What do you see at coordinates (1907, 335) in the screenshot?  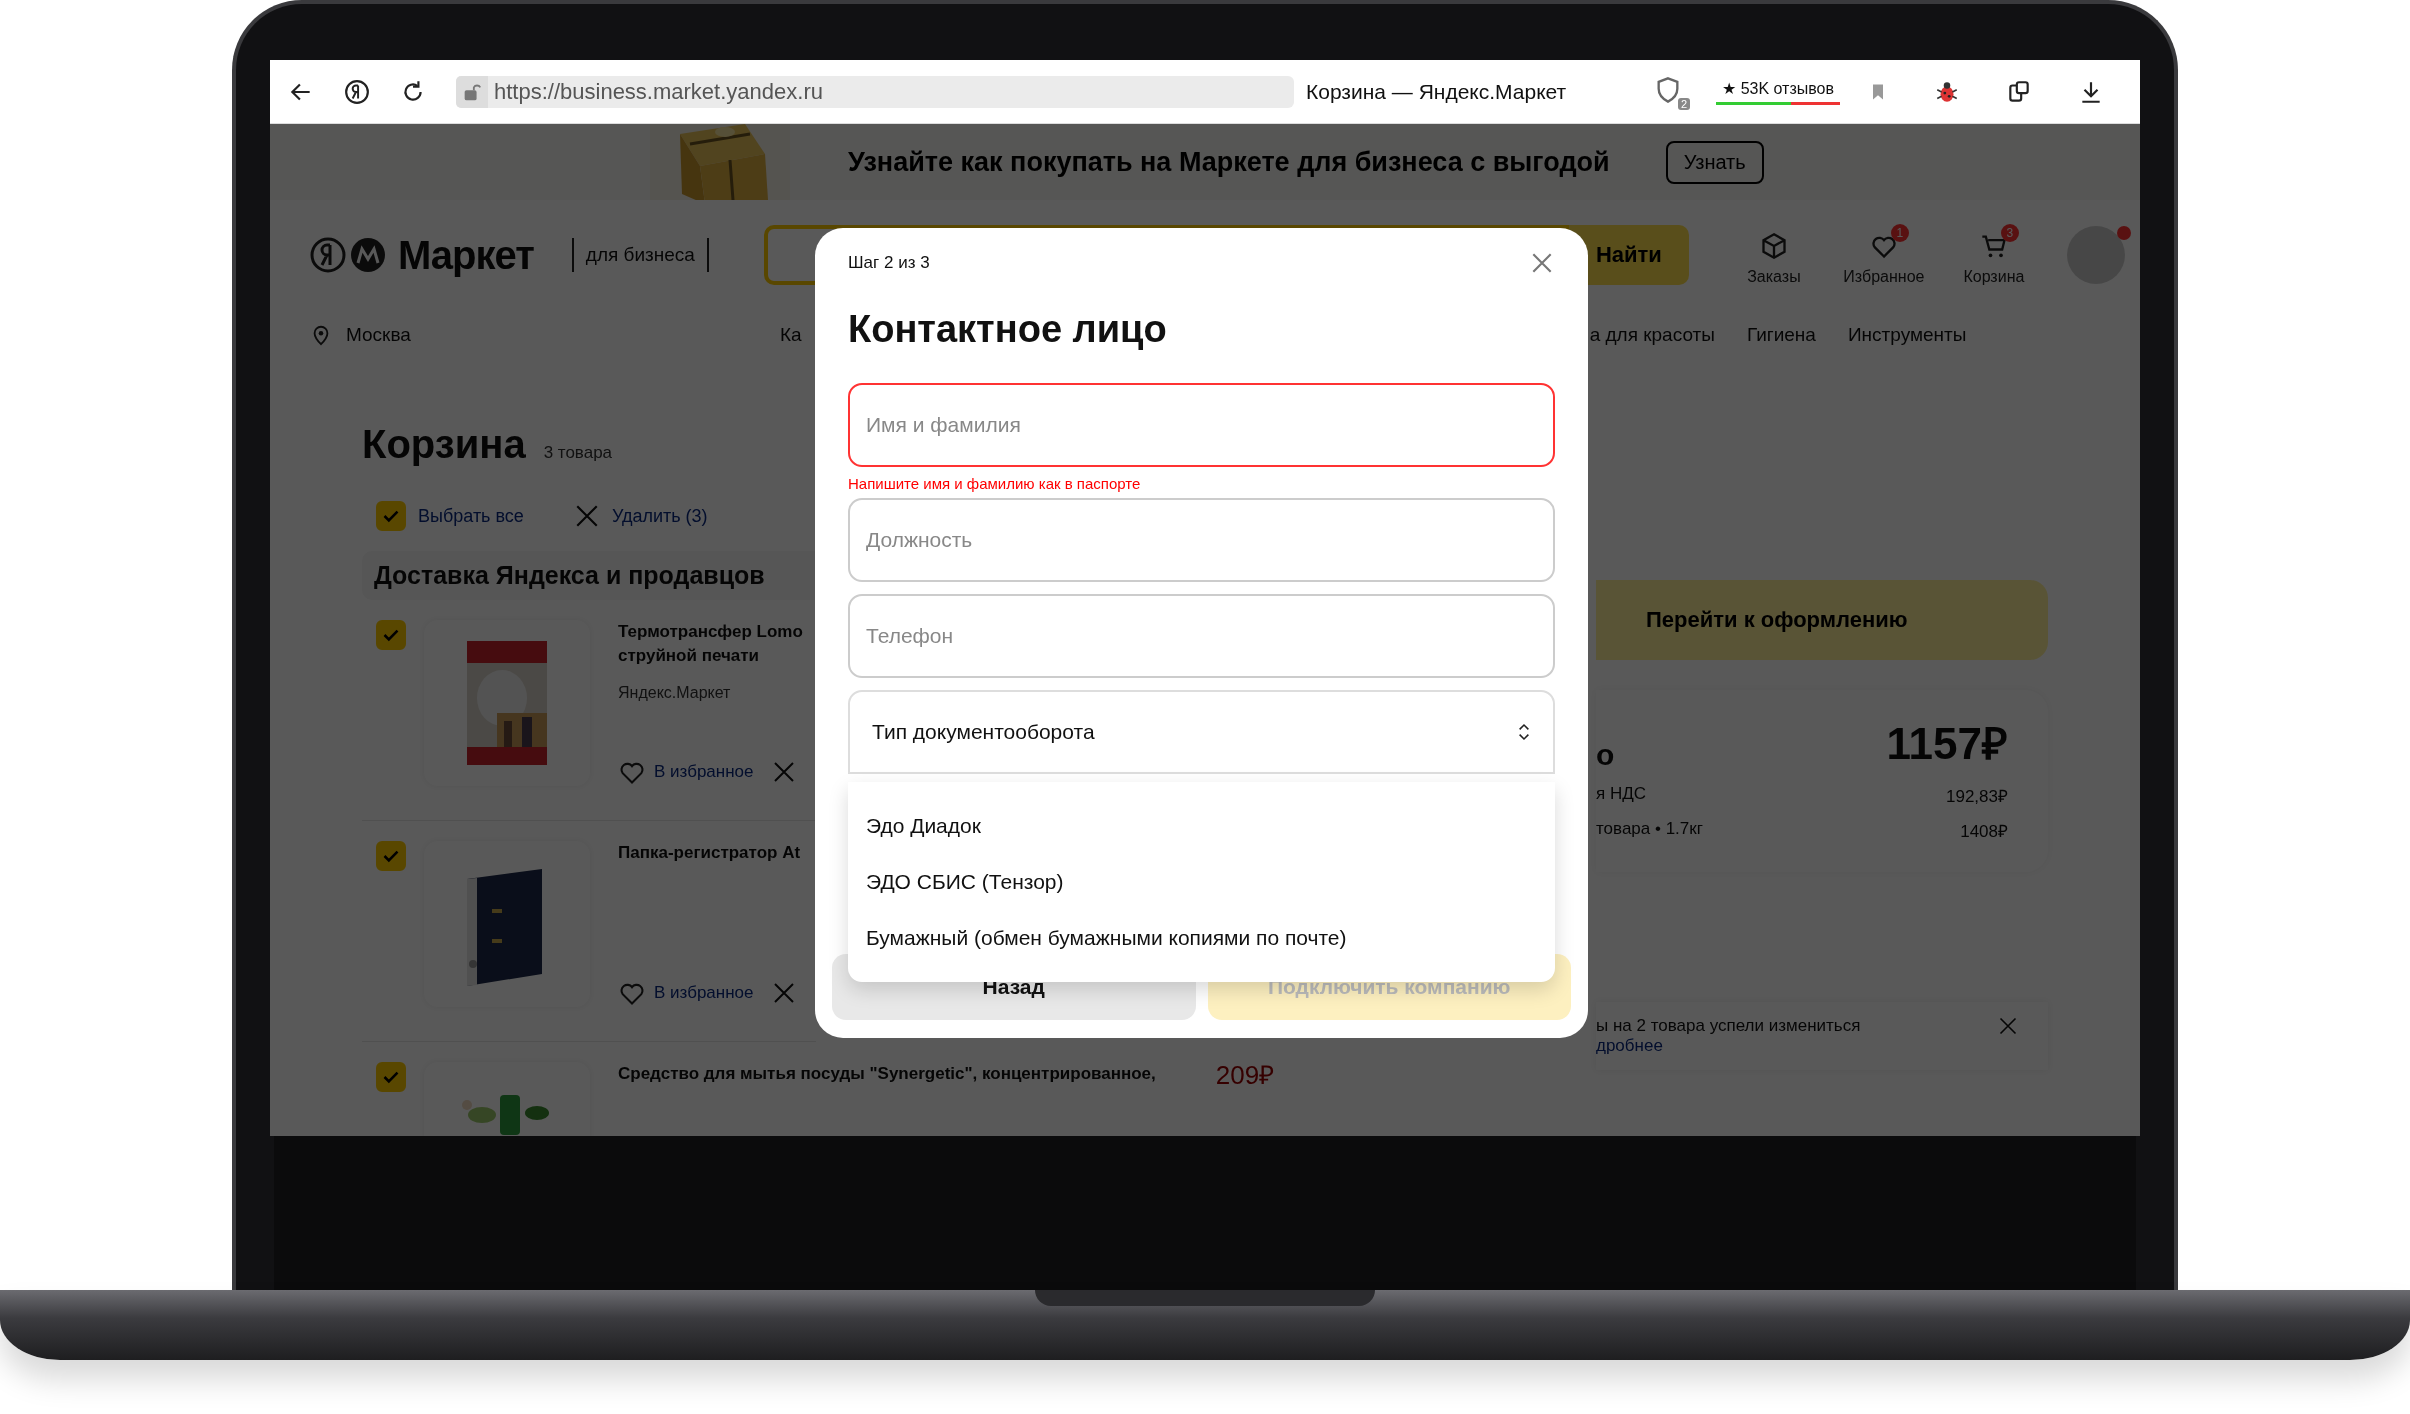 I see `category-link: Инструменты` at bounding box center [1907, 335].